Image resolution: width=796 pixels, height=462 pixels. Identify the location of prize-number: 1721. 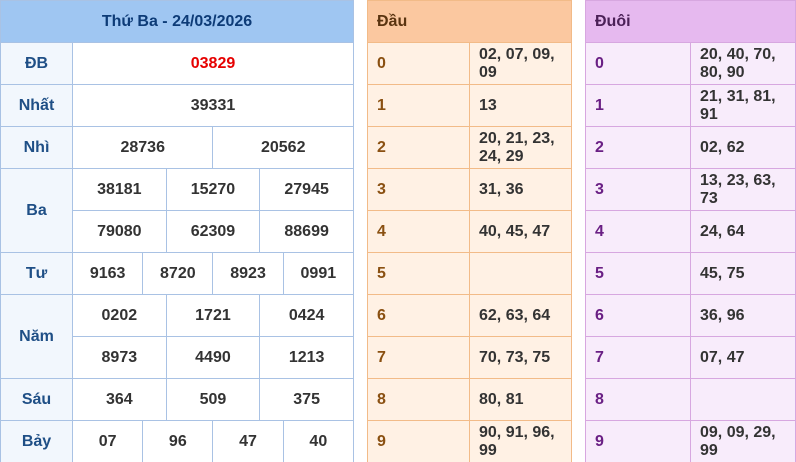
(213, 315).